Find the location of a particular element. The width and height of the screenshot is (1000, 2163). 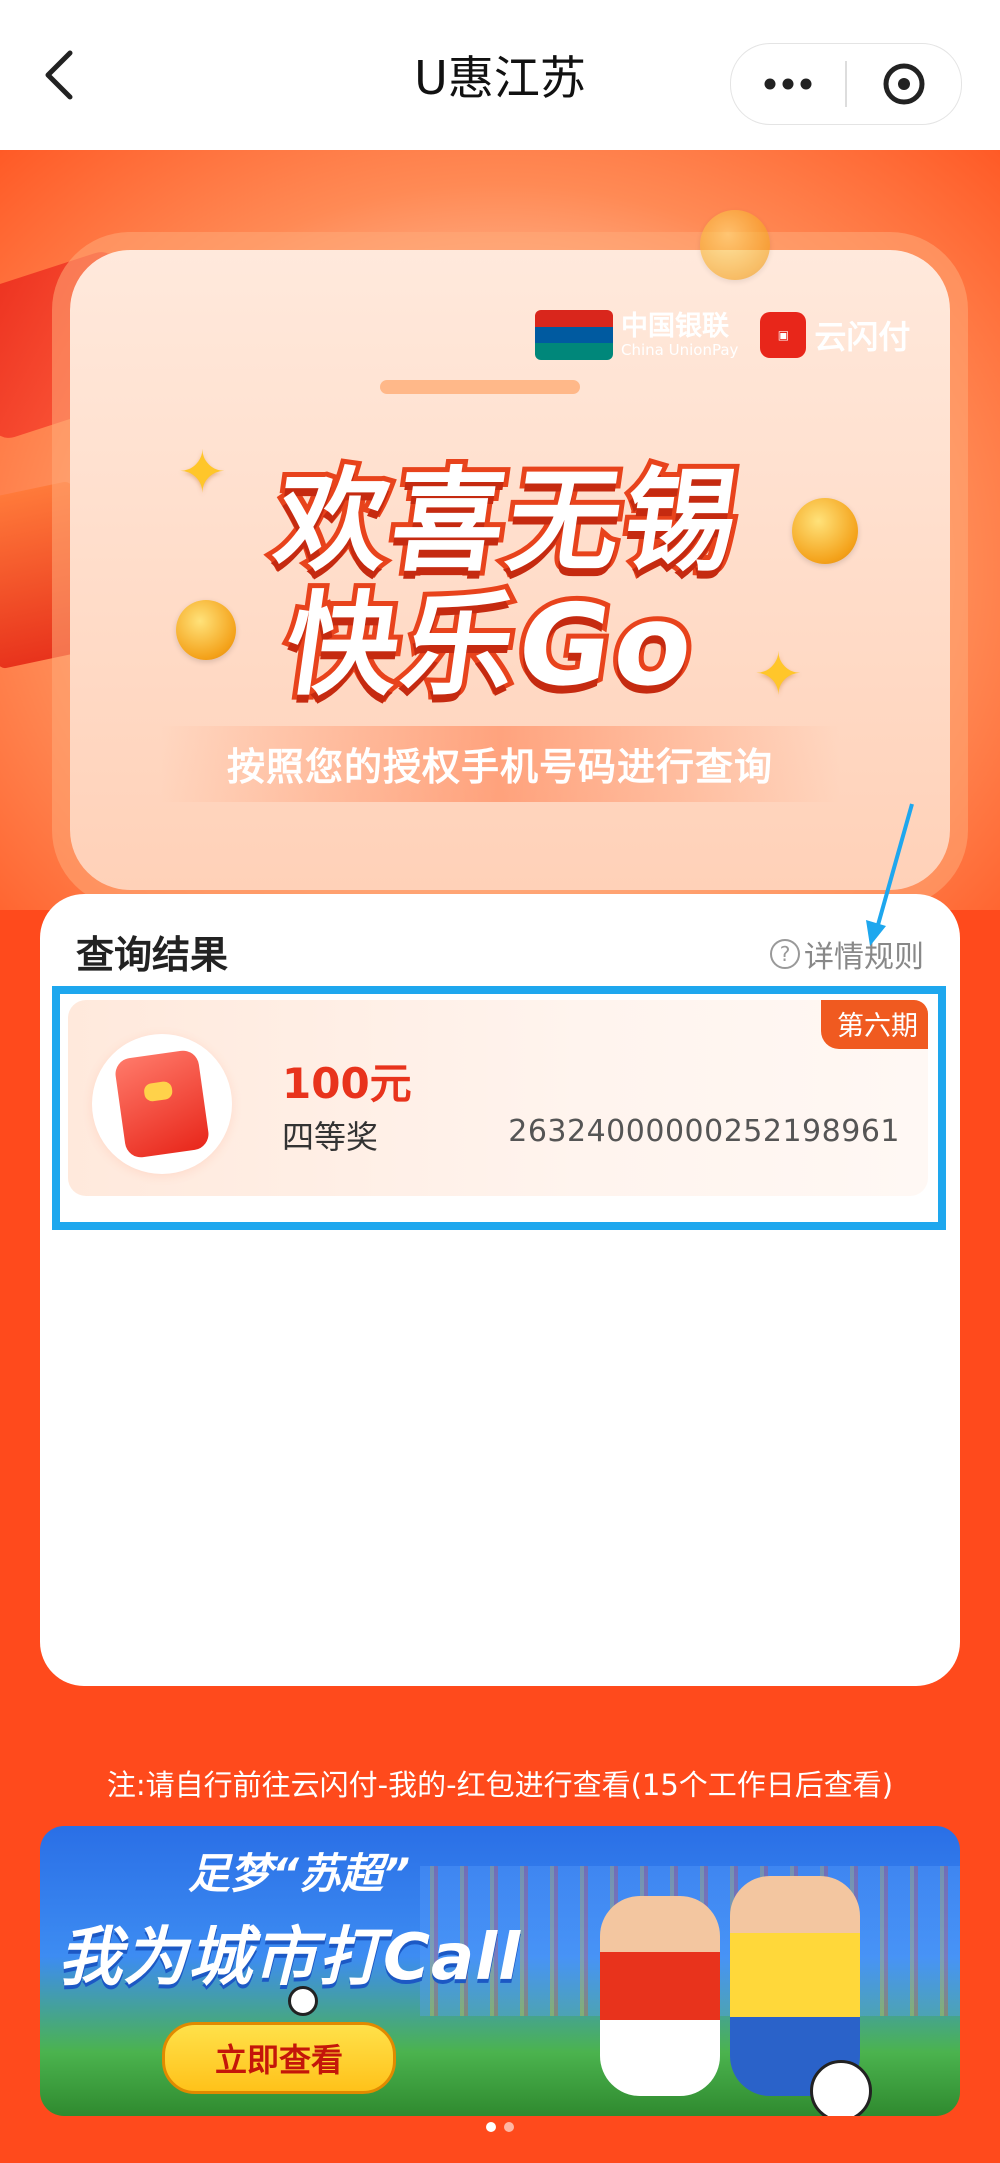

chevron-left-icon is located at coordinates (59, 75).